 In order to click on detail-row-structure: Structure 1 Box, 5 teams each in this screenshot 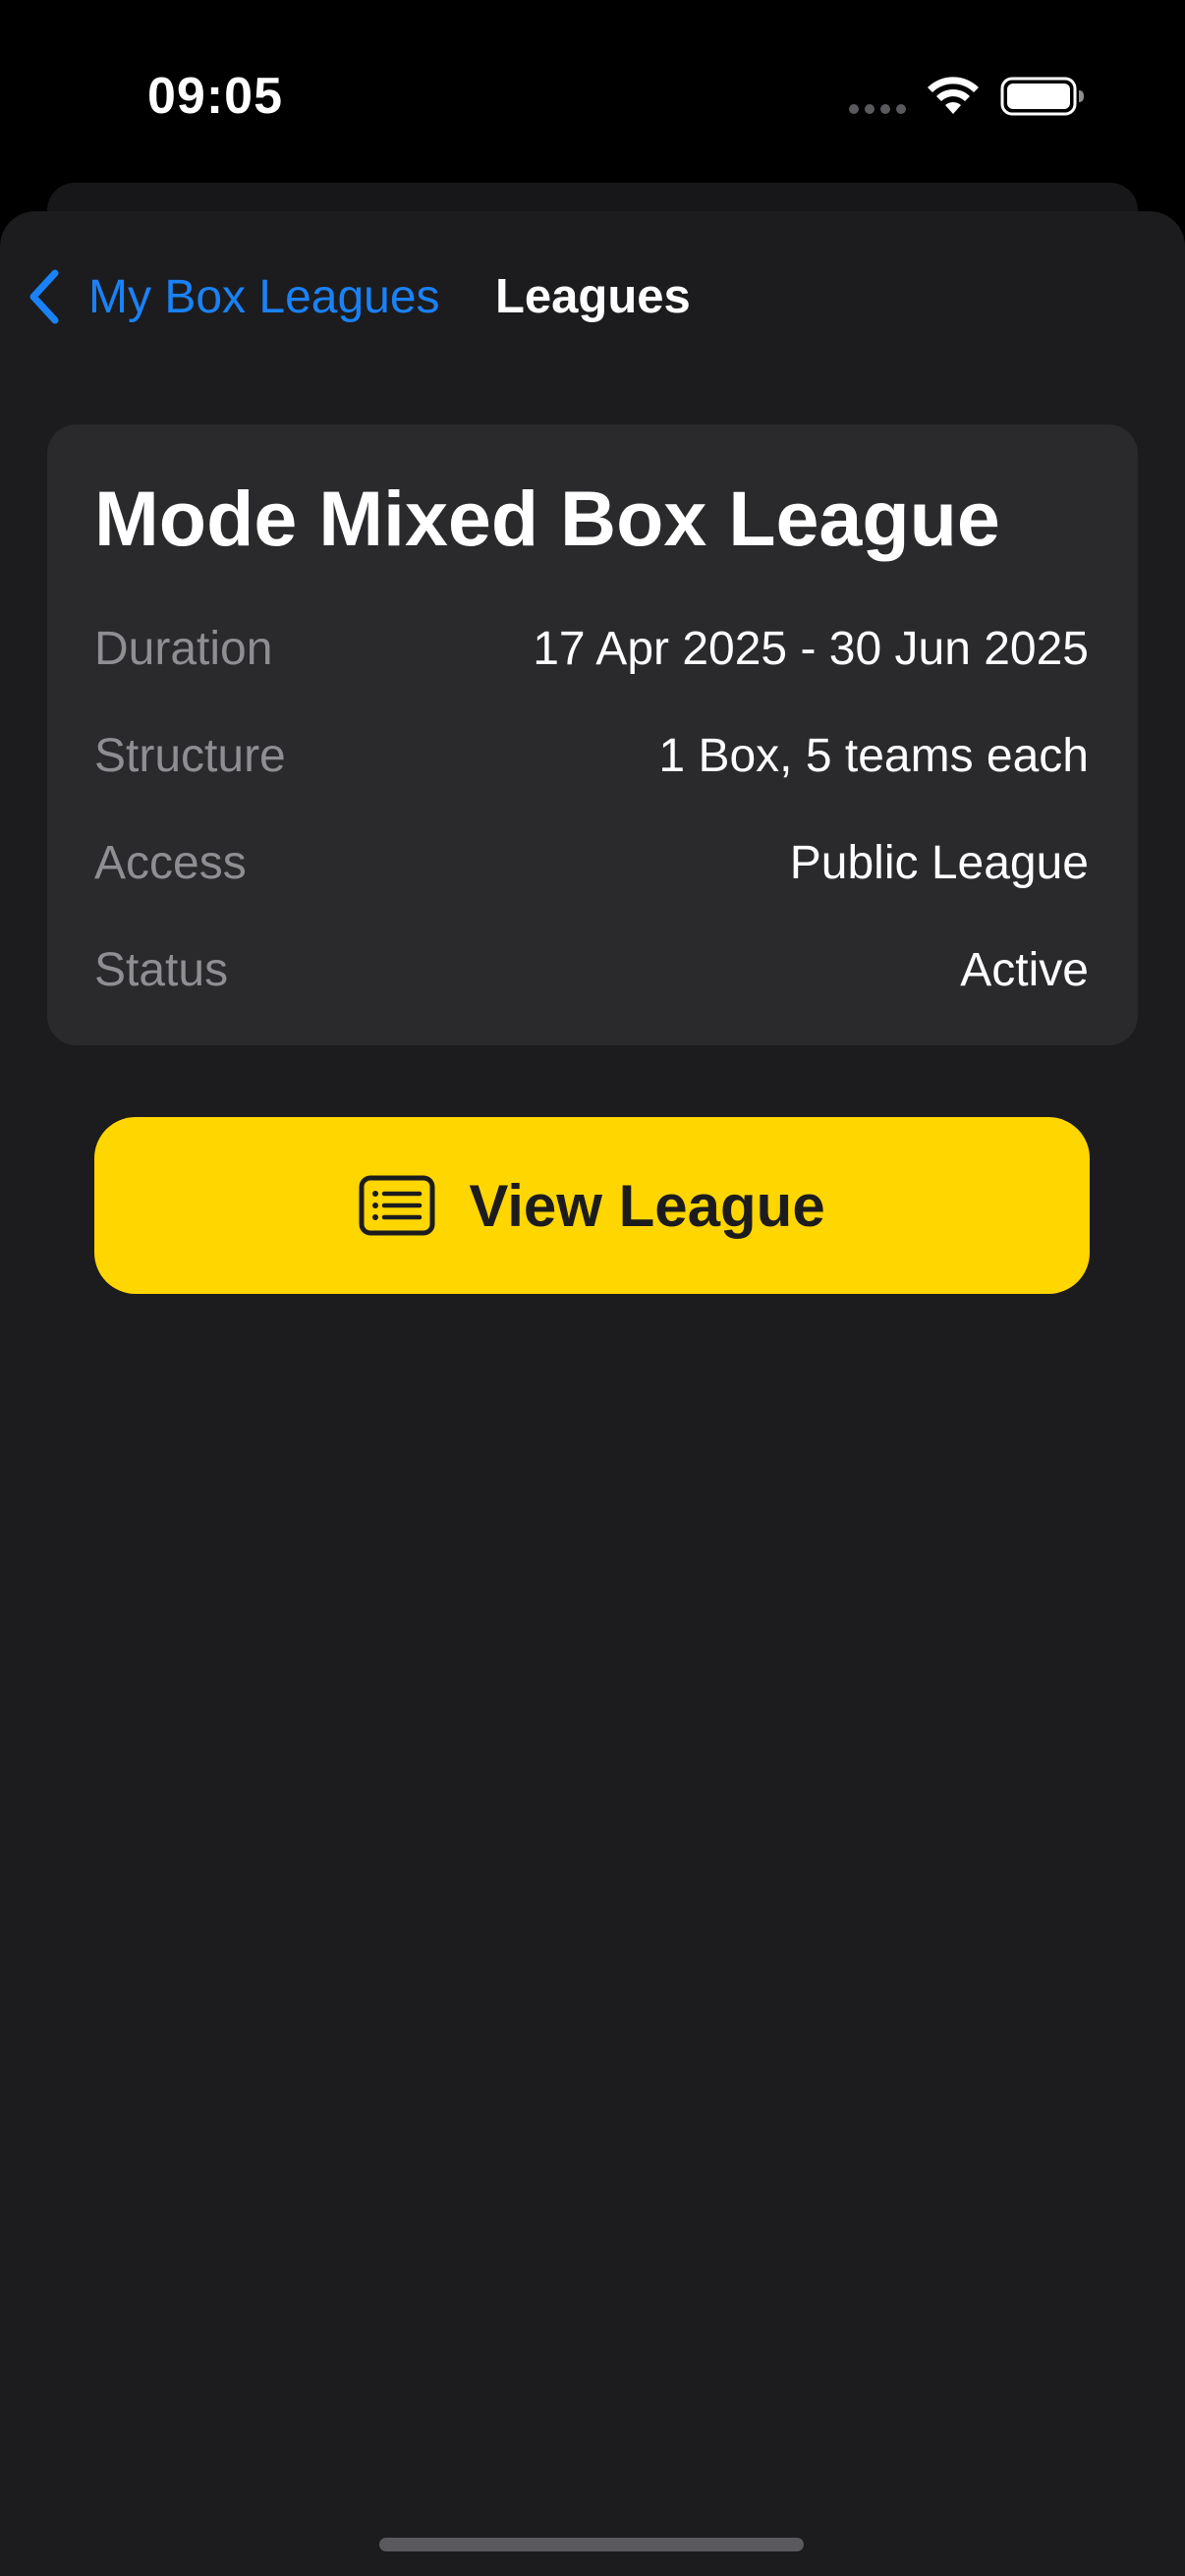, I will do `click(592, 755)`.